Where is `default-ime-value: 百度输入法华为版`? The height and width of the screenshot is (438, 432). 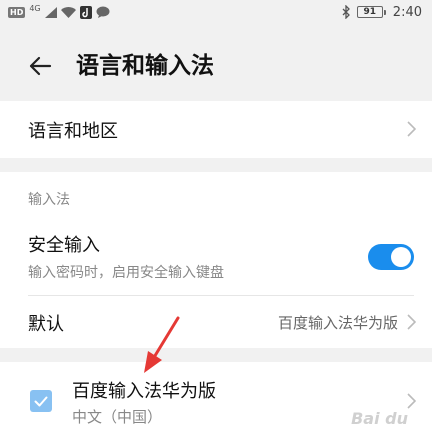
default-ime-value: 百度输入法华为版 is located at coordinates (337, 323).